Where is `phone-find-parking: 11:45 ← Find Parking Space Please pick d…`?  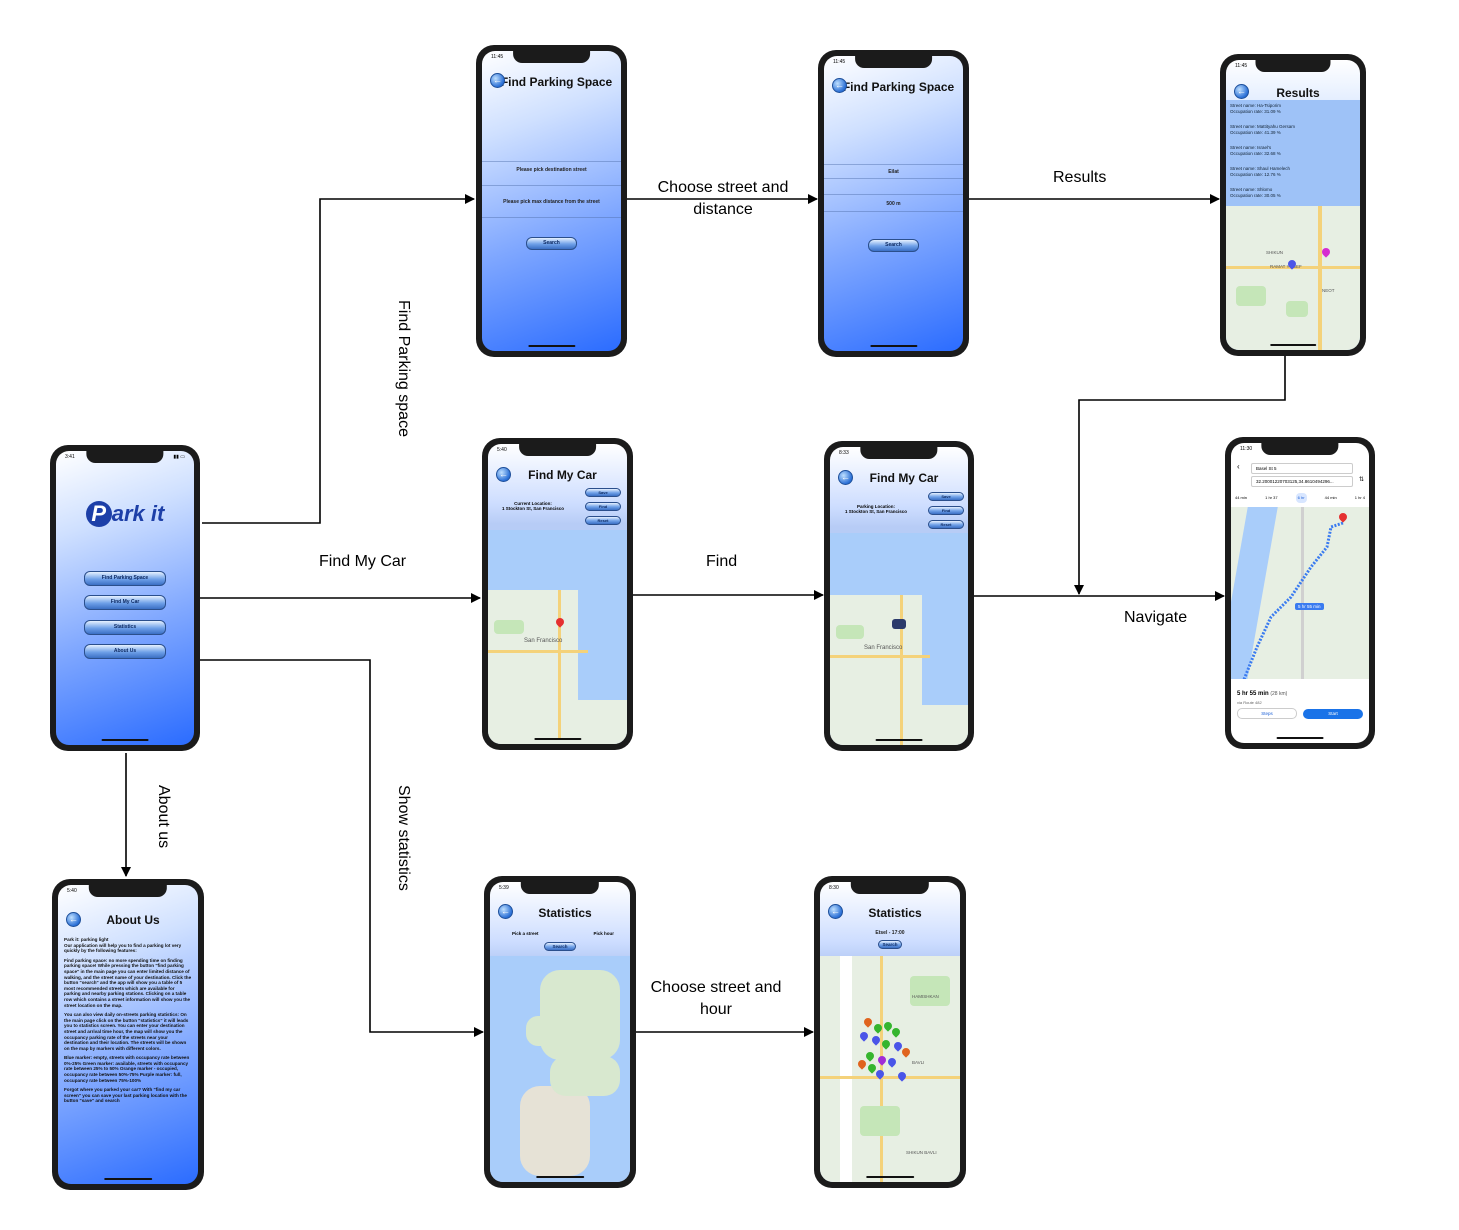
phone-find-parking: 11:45 ← Find Parking Space Please pick d… is located at coordinates (551, 201).